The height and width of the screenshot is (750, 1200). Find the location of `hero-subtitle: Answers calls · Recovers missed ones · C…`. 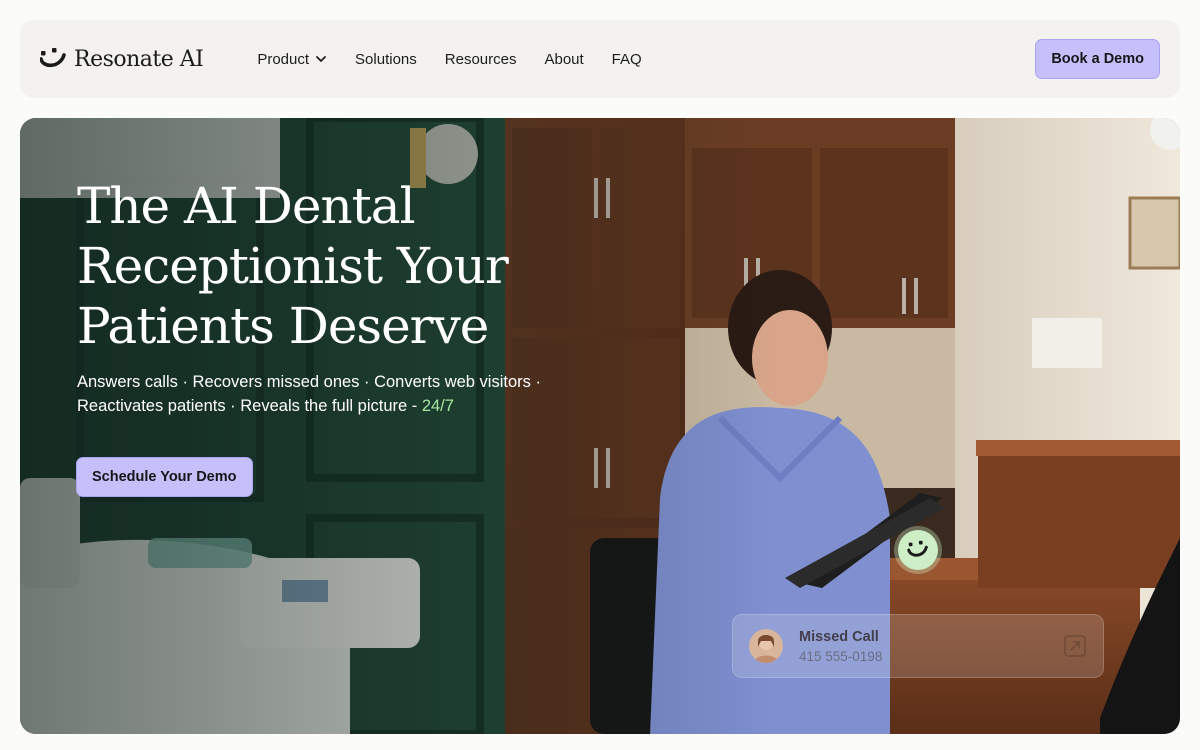

hero-subtitle: Answers calls · Recovers missed ones · C… is located at coordinates (317, 394).